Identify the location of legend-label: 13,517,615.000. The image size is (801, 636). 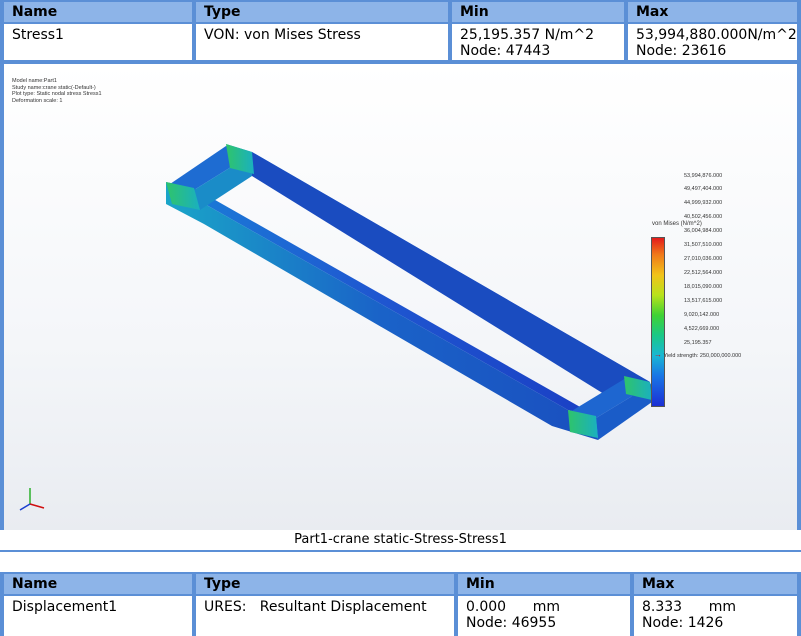
(703, 301).